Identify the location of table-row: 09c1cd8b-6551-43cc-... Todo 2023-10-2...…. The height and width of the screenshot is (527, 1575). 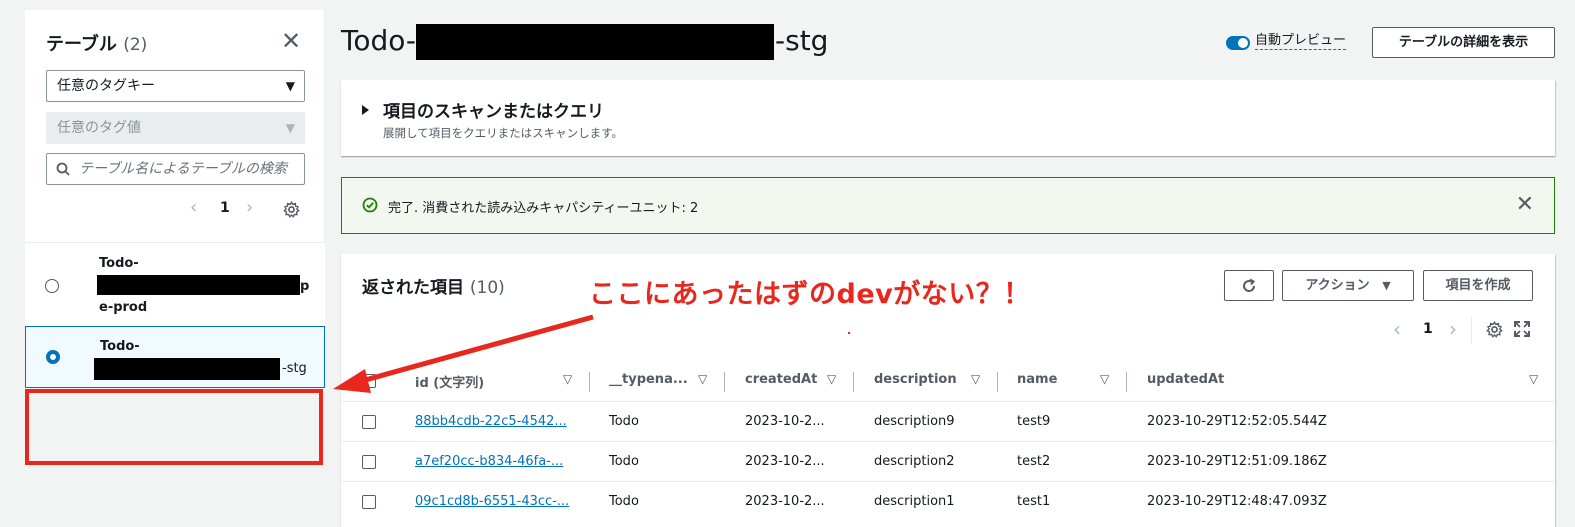
(948, 501).